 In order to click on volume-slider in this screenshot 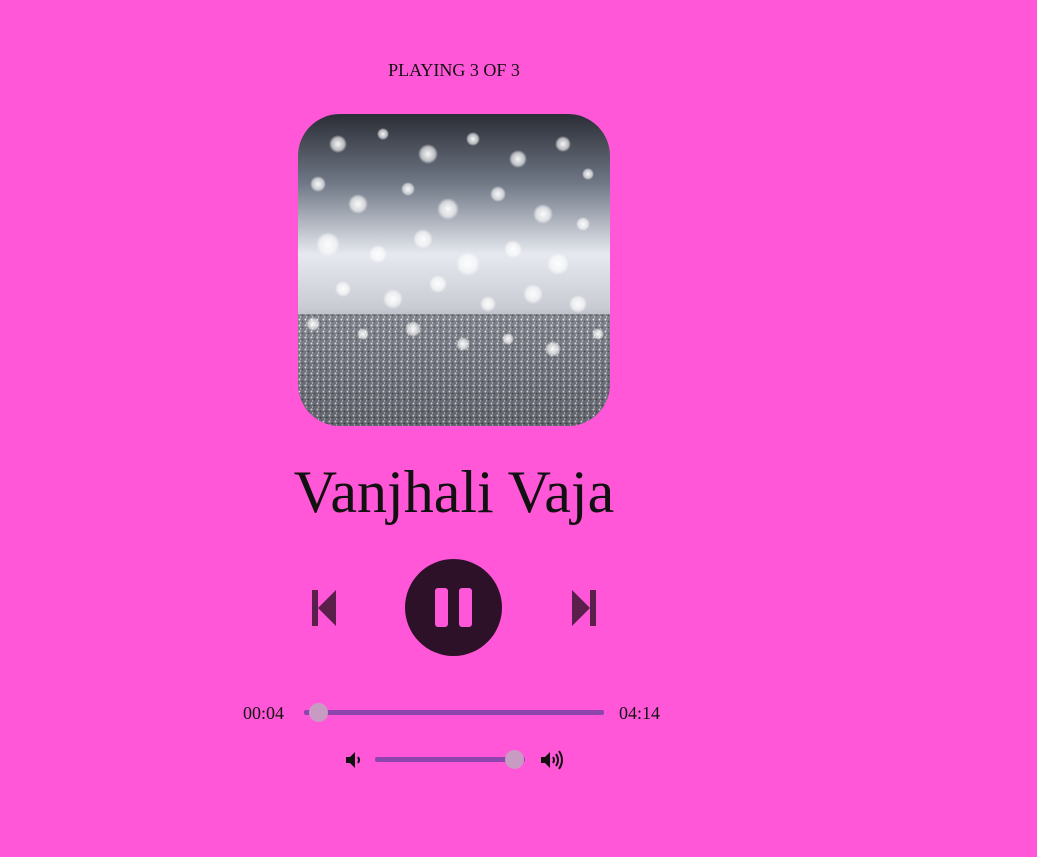, I will do `click(450, 759)`.